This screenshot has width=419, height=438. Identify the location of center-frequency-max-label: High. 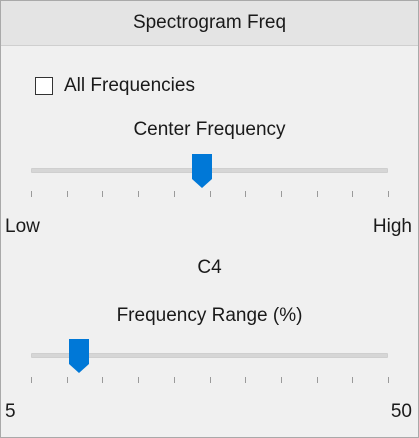
(392, 226).